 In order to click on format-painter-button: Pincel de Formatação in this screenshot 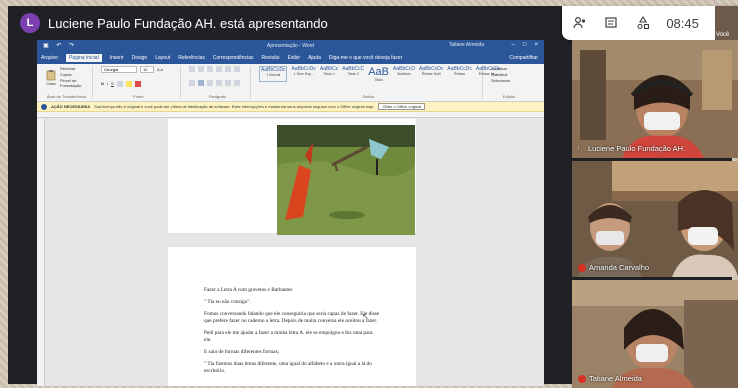, I will do `click(74, 83)`.